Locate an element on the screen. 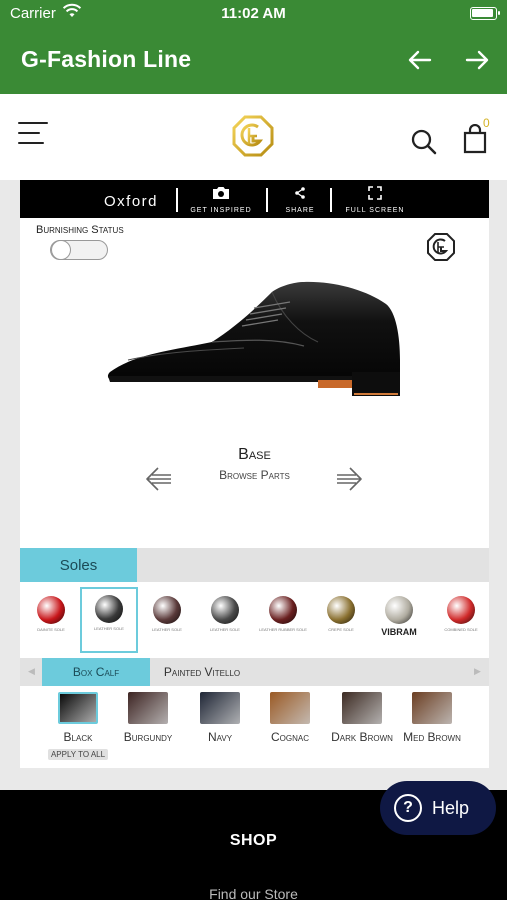 Image resolution: width=507 pixels, height=900 pixels. leather-color-option: Dark Brown is located at coordinates (362, 718).